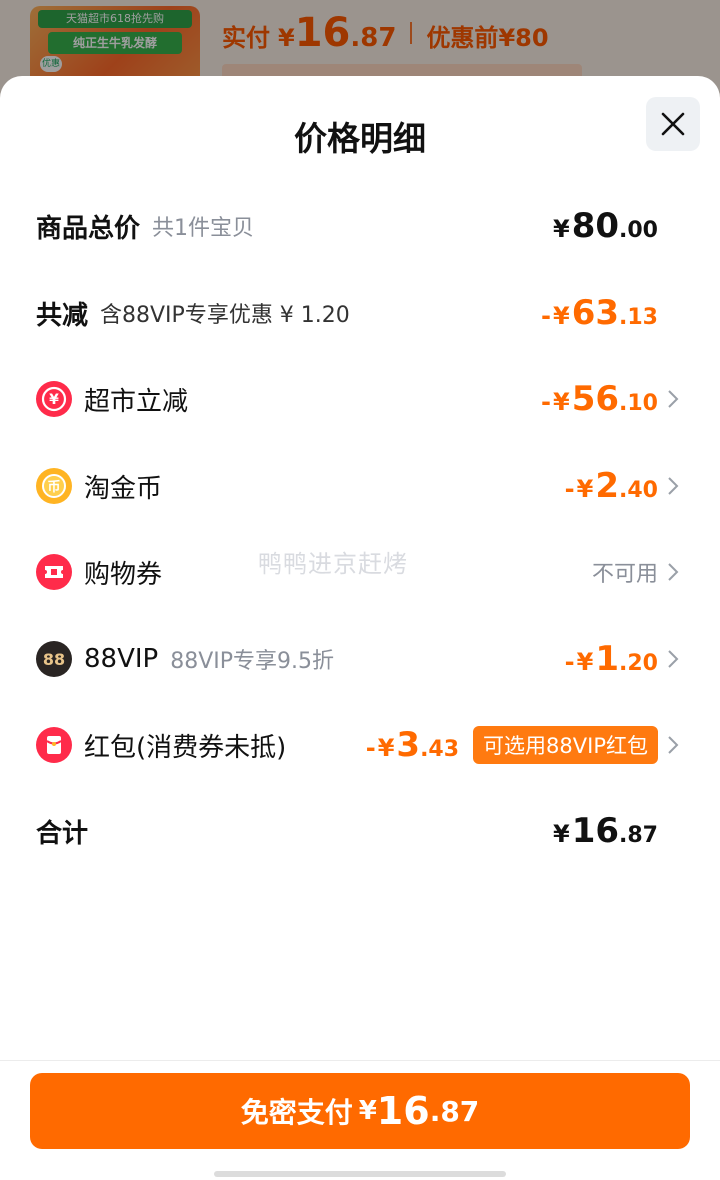 This screenshot has height=1180, width=720. Describe the element at coordinates (595, 313) in the screenshot. I see `amount-integer: 63` at that location.